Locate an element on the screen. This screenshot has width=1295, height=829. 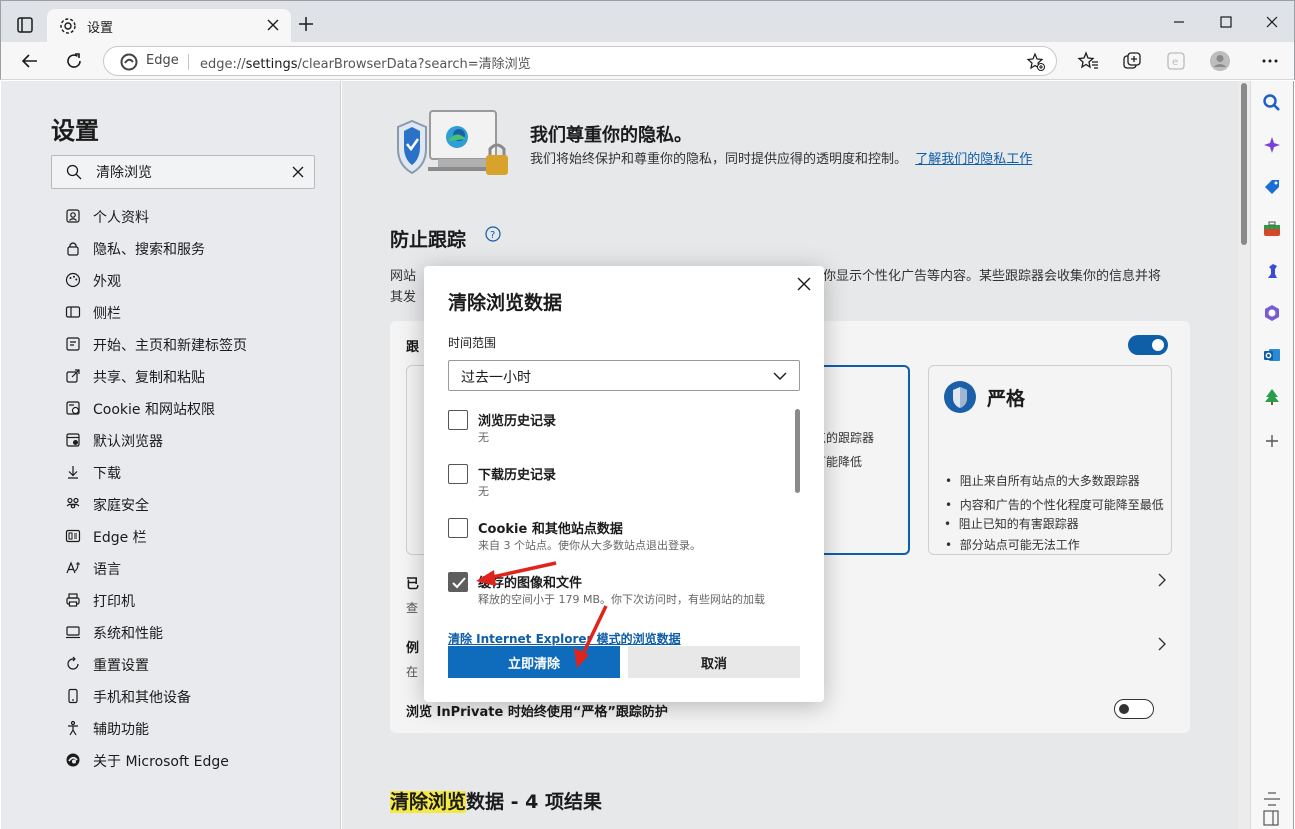
sidebar-item-label: 外观 is located at coordinates (107, 282).